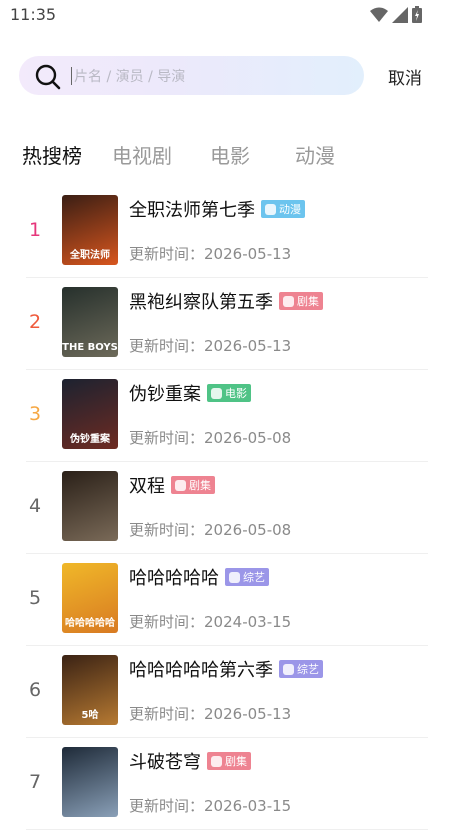 Image resolution: width=454 pixels, height=830 pixels. I want to click on poster-text: THE BOYS, so click(90, 347).